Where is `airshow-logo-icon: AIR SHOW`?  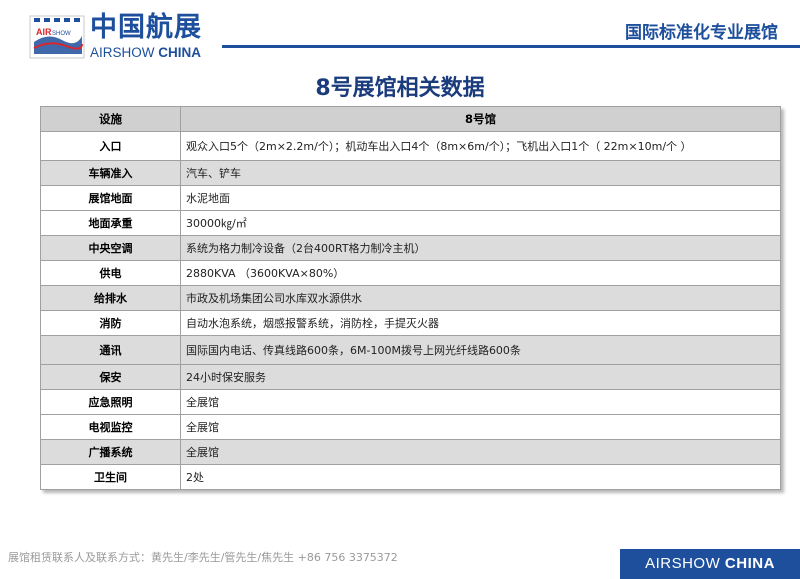 airshow-logo-icon: AIR SHOW is located at coordinates (57, 37).